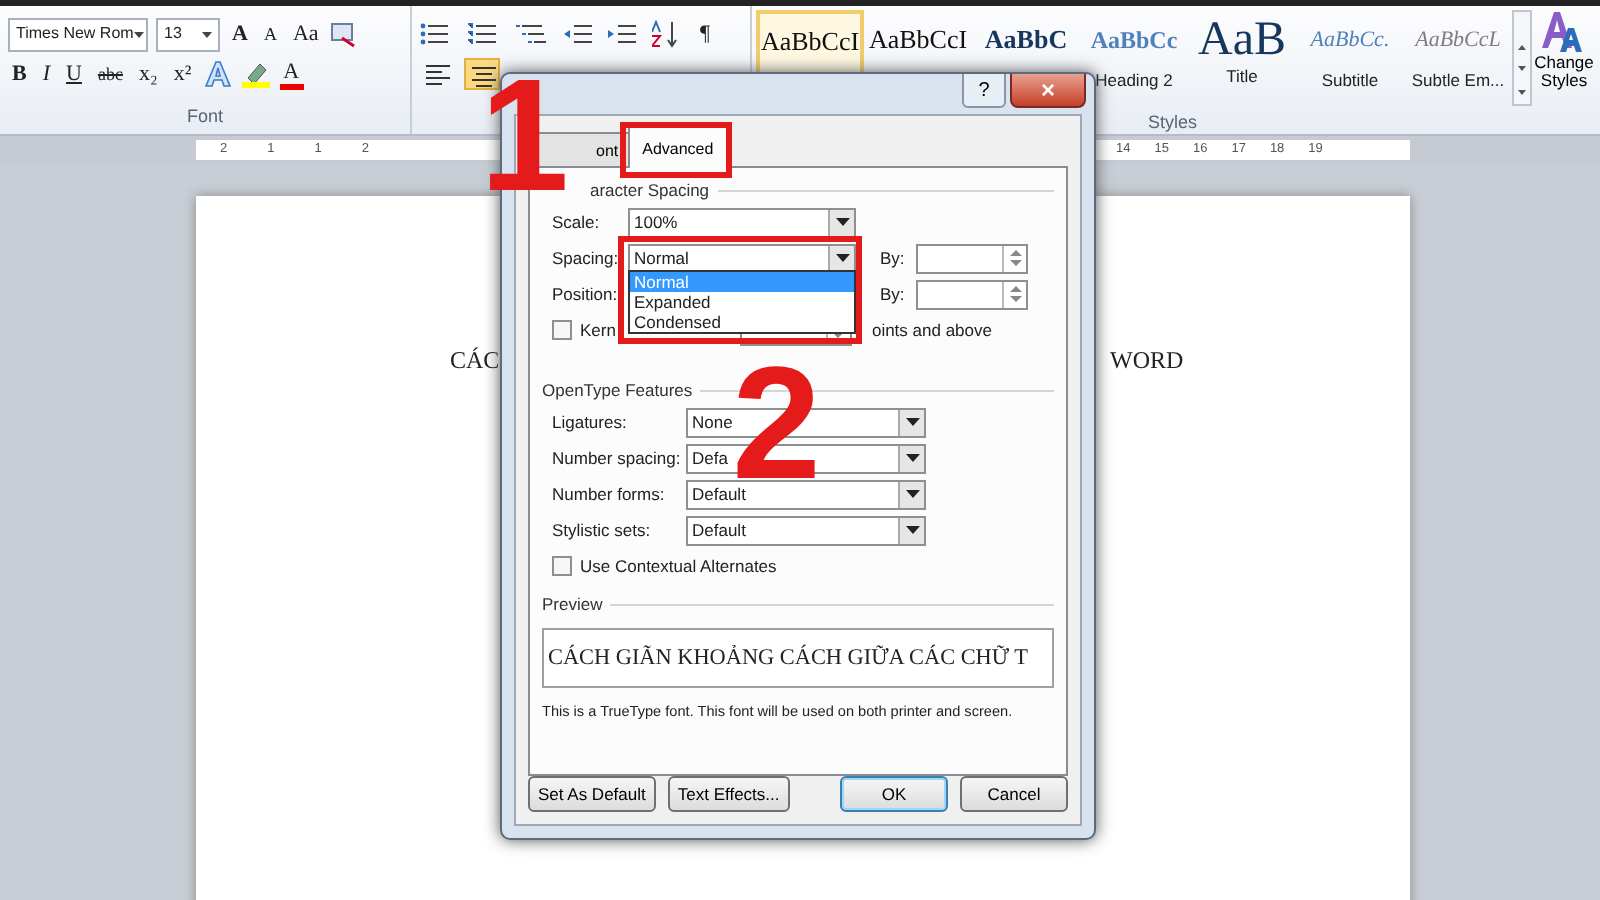 The image size is (1600, 900). Describe the element at coordinates (1564, 32) in the screenshot. I see `change-styles-icon` at that location.